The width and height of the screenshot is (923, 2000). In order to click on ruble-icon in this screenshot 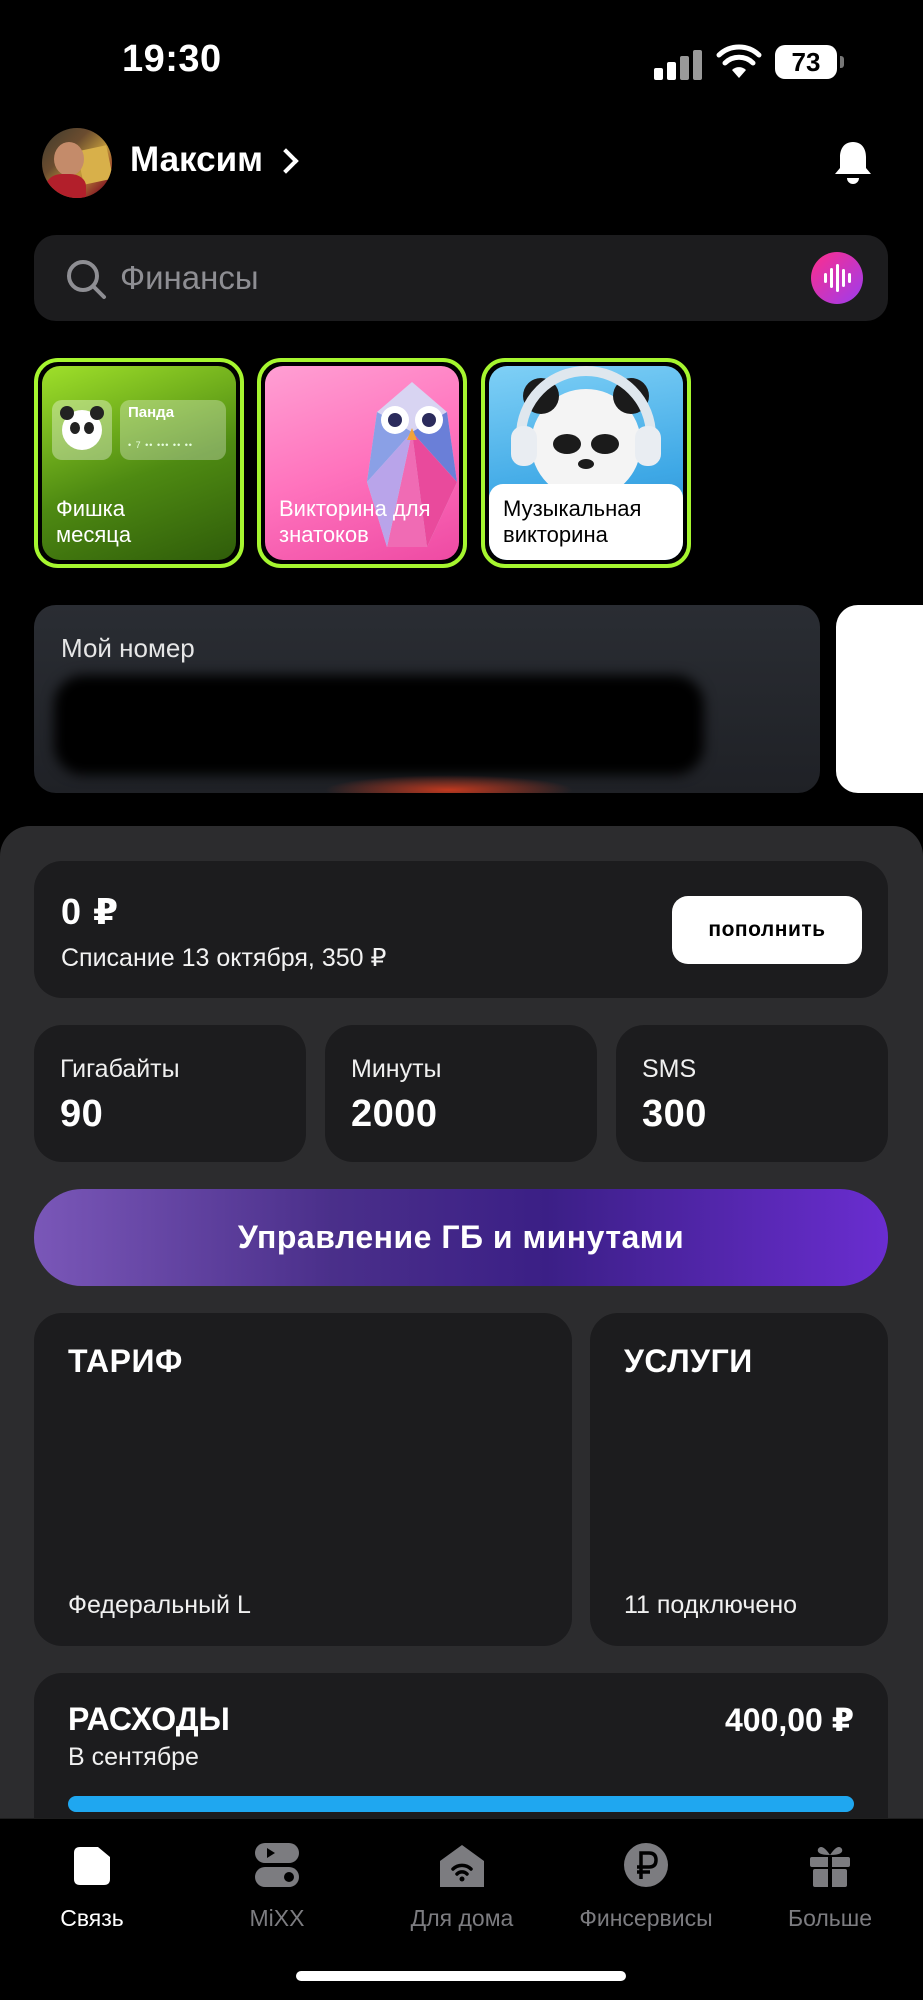, I will do `click(646, 1865)`.